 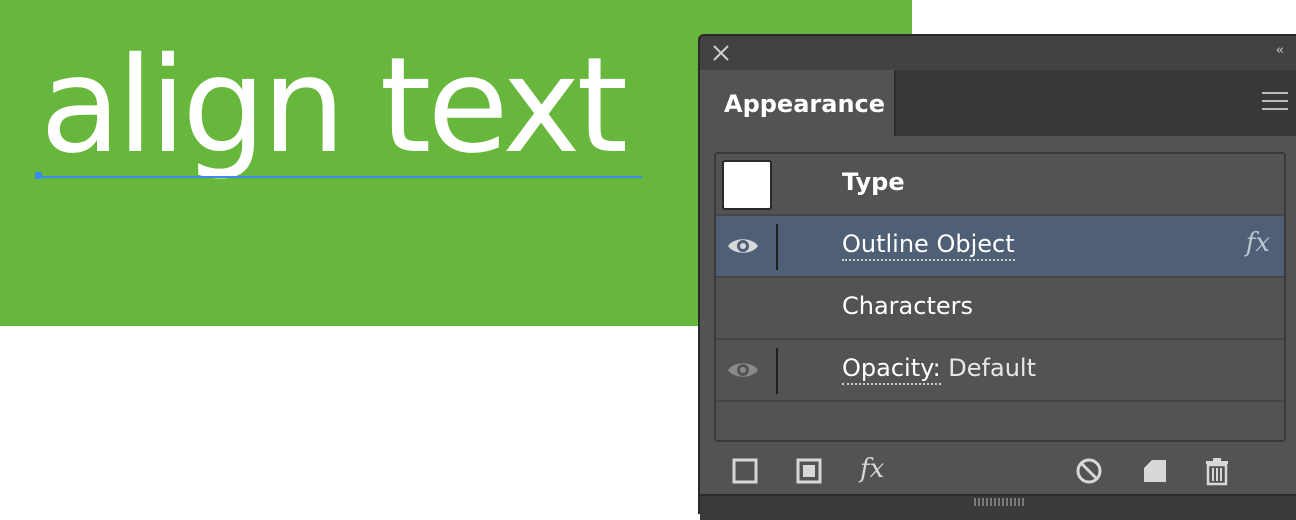 I want to click on appearance-row-characters: Characters, so click(x=1000, y=309).